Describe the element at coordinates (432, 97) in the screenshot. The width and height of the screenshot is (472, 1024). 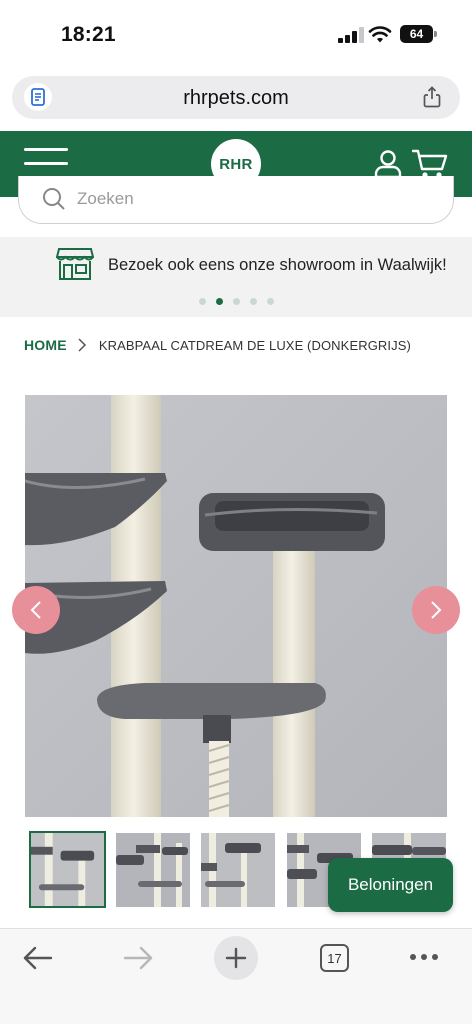
I see `share-icon` at that location.